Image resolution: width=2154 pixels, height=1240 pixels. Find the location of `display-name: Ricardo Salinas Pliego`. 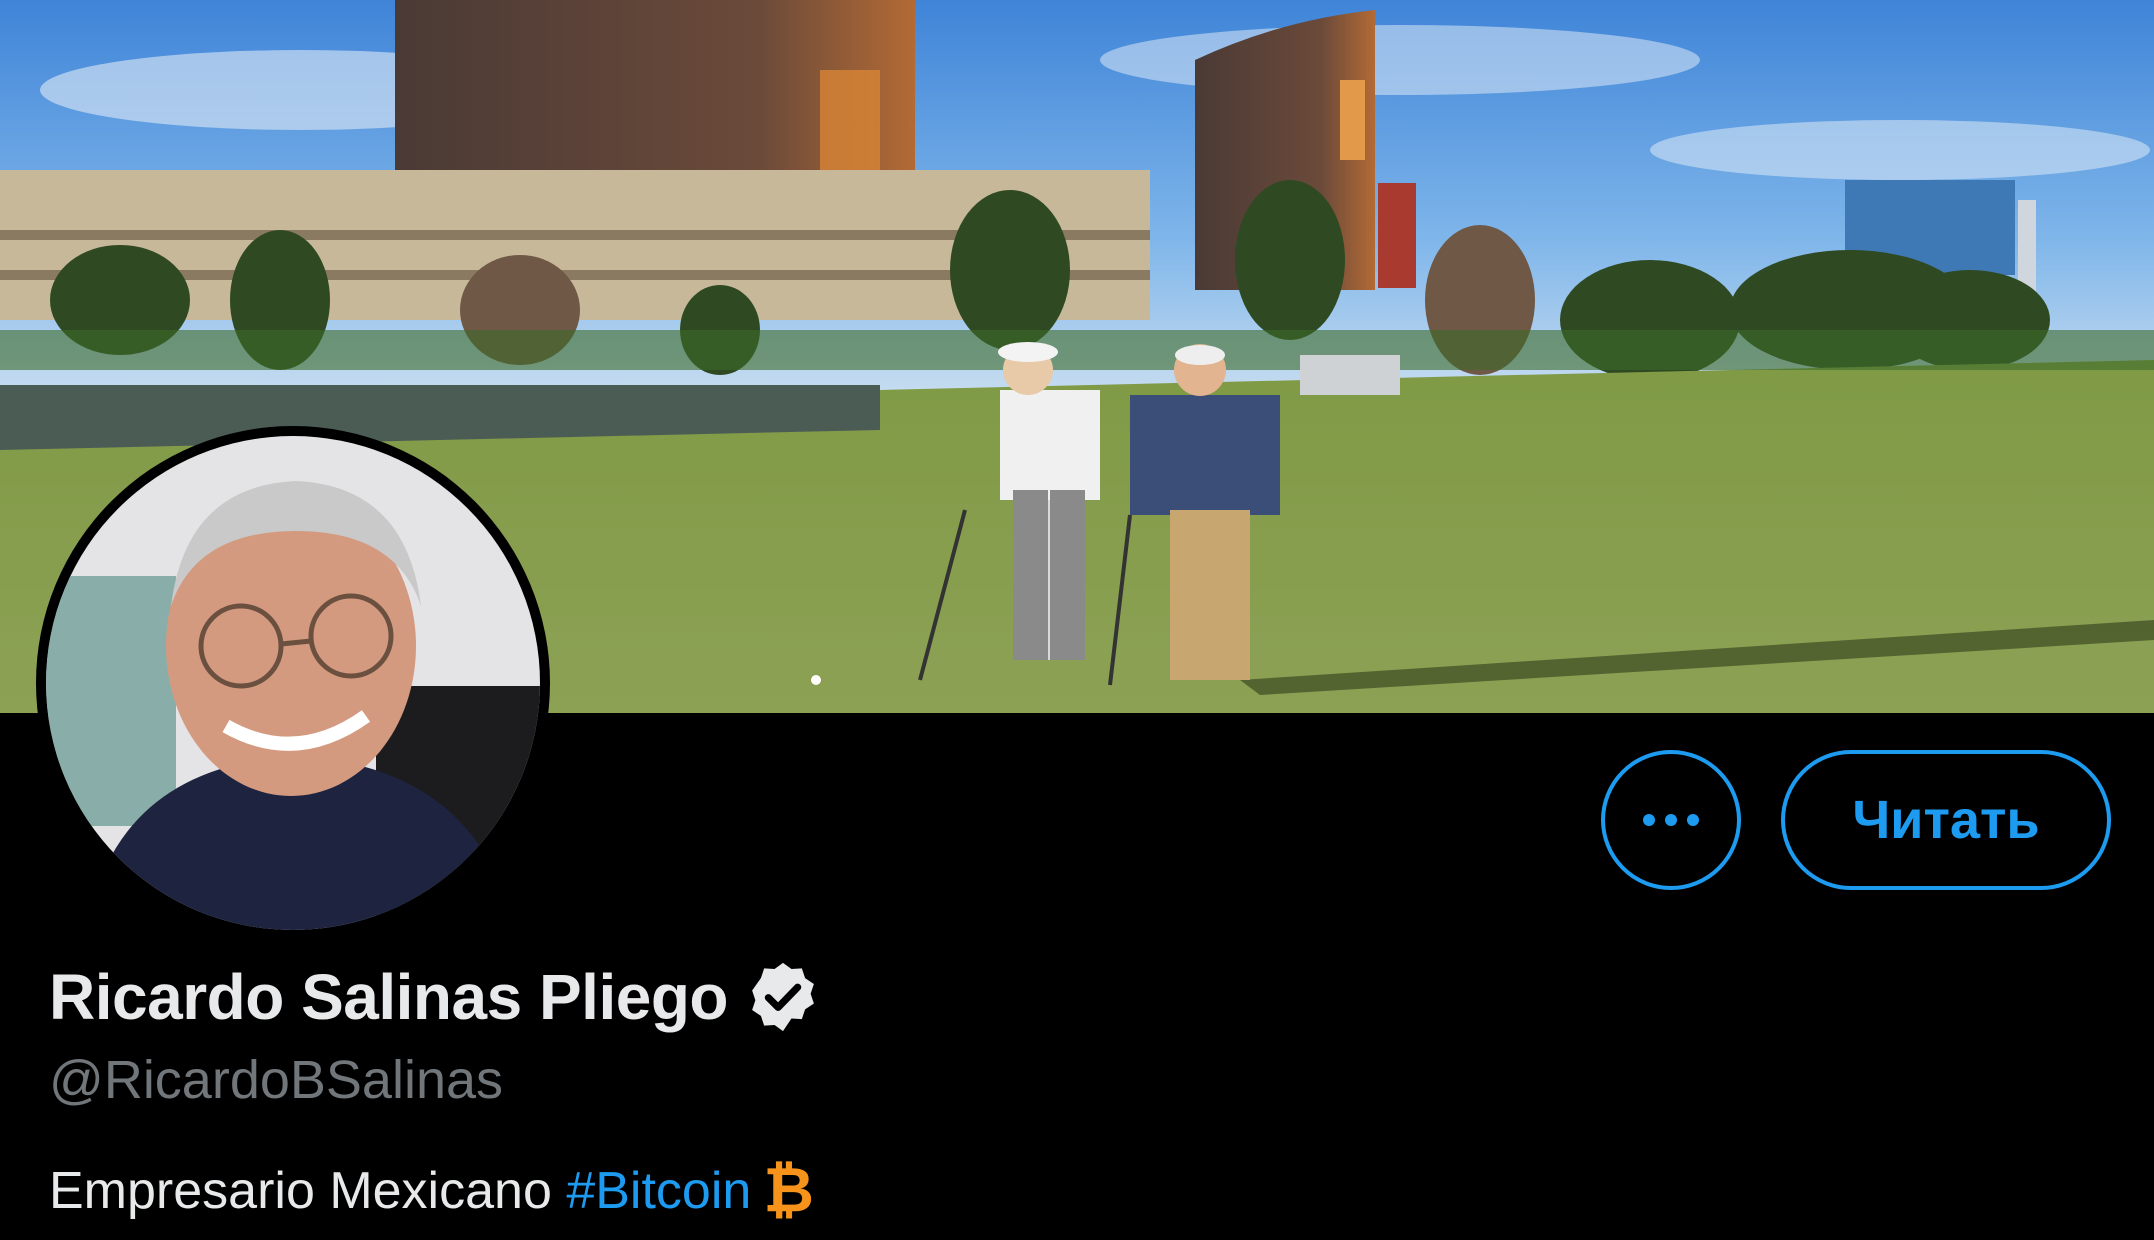

display-name: Ricardo Salinas Pliego is located at coordinates (389, 997).